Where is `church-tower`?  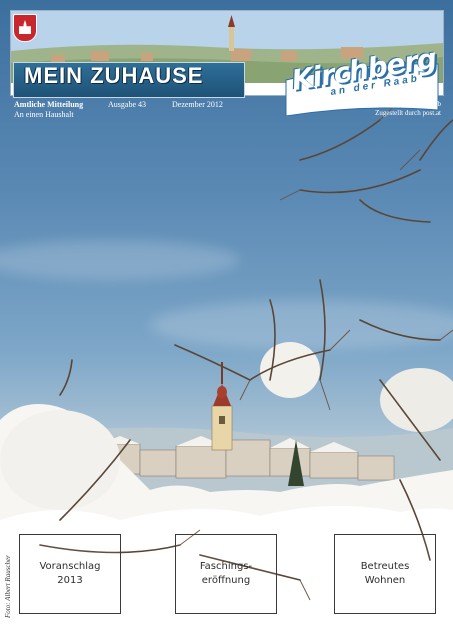 church-tower is located at coordinates (222, 406).